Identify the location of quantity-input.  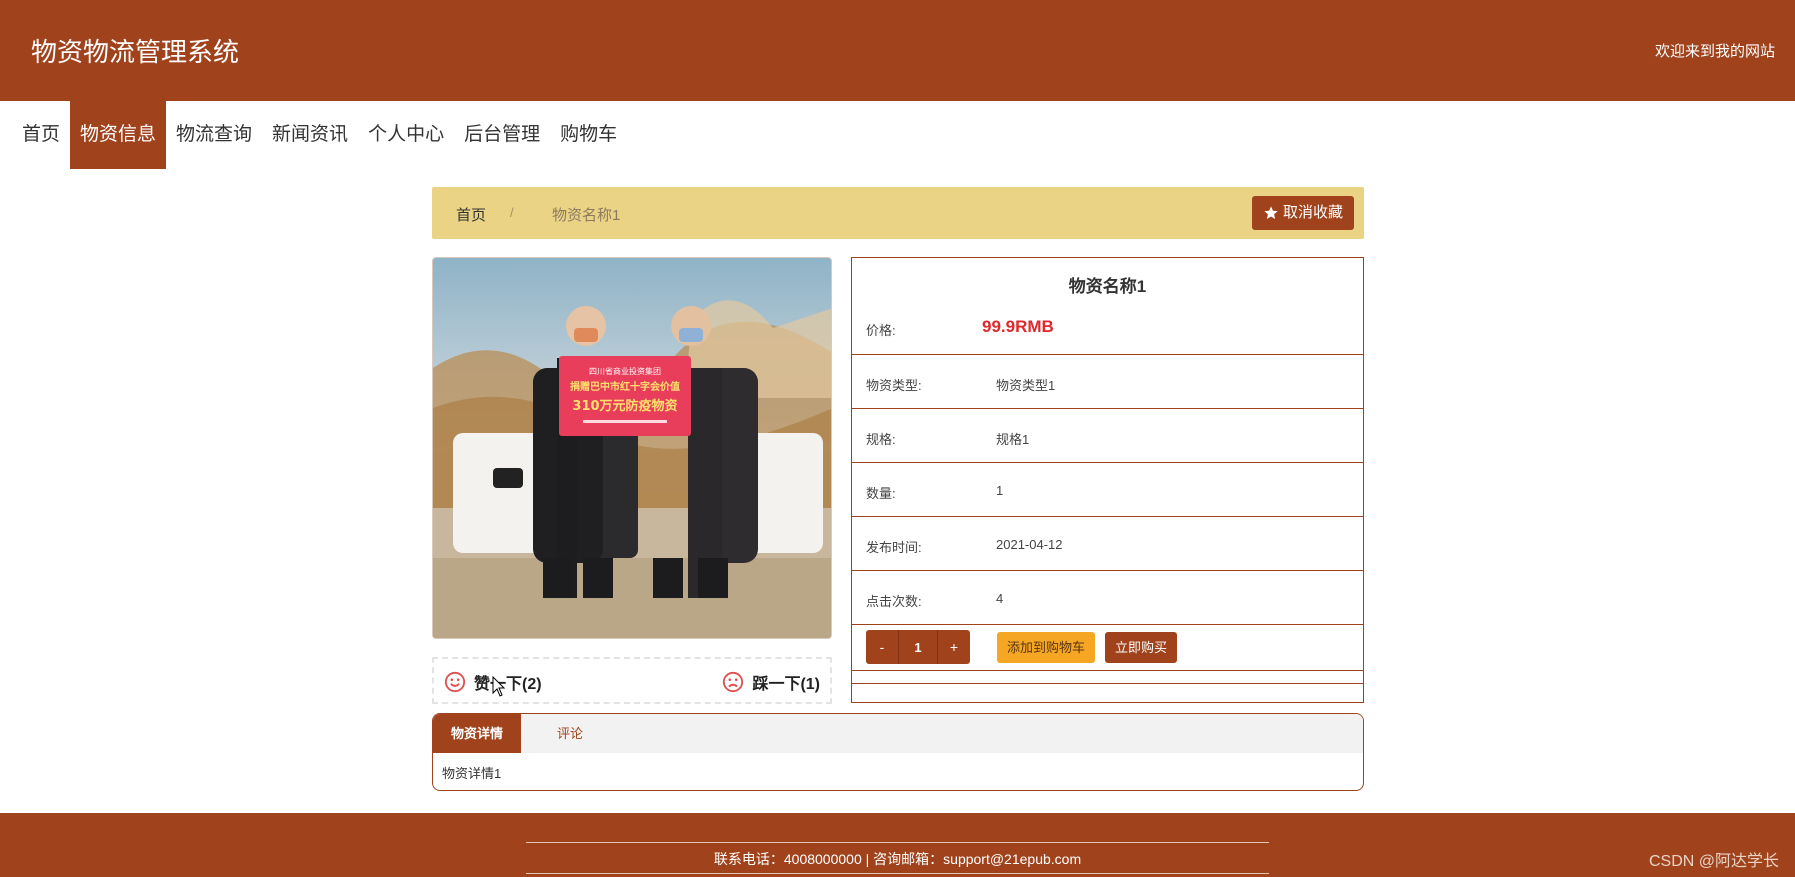
(918, 647).